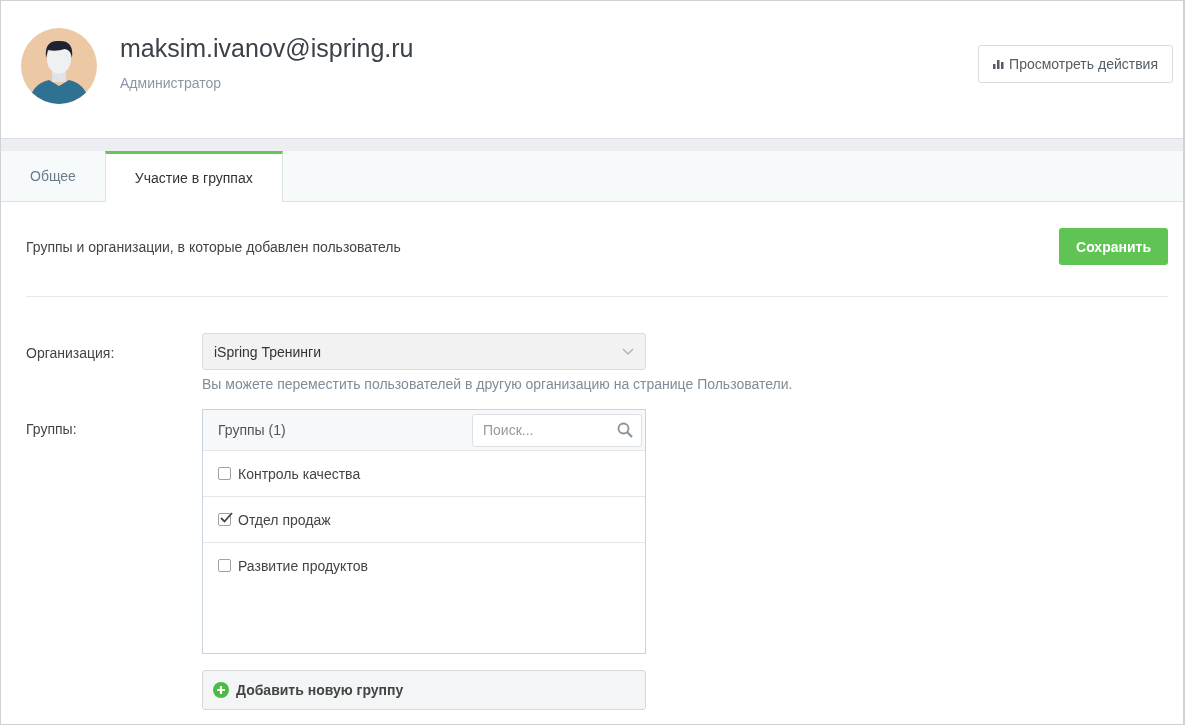  What do you see at coordinates (628, 351) in the screenshot?
I see `chevron-down-icon` at bounding box center [628, 351].